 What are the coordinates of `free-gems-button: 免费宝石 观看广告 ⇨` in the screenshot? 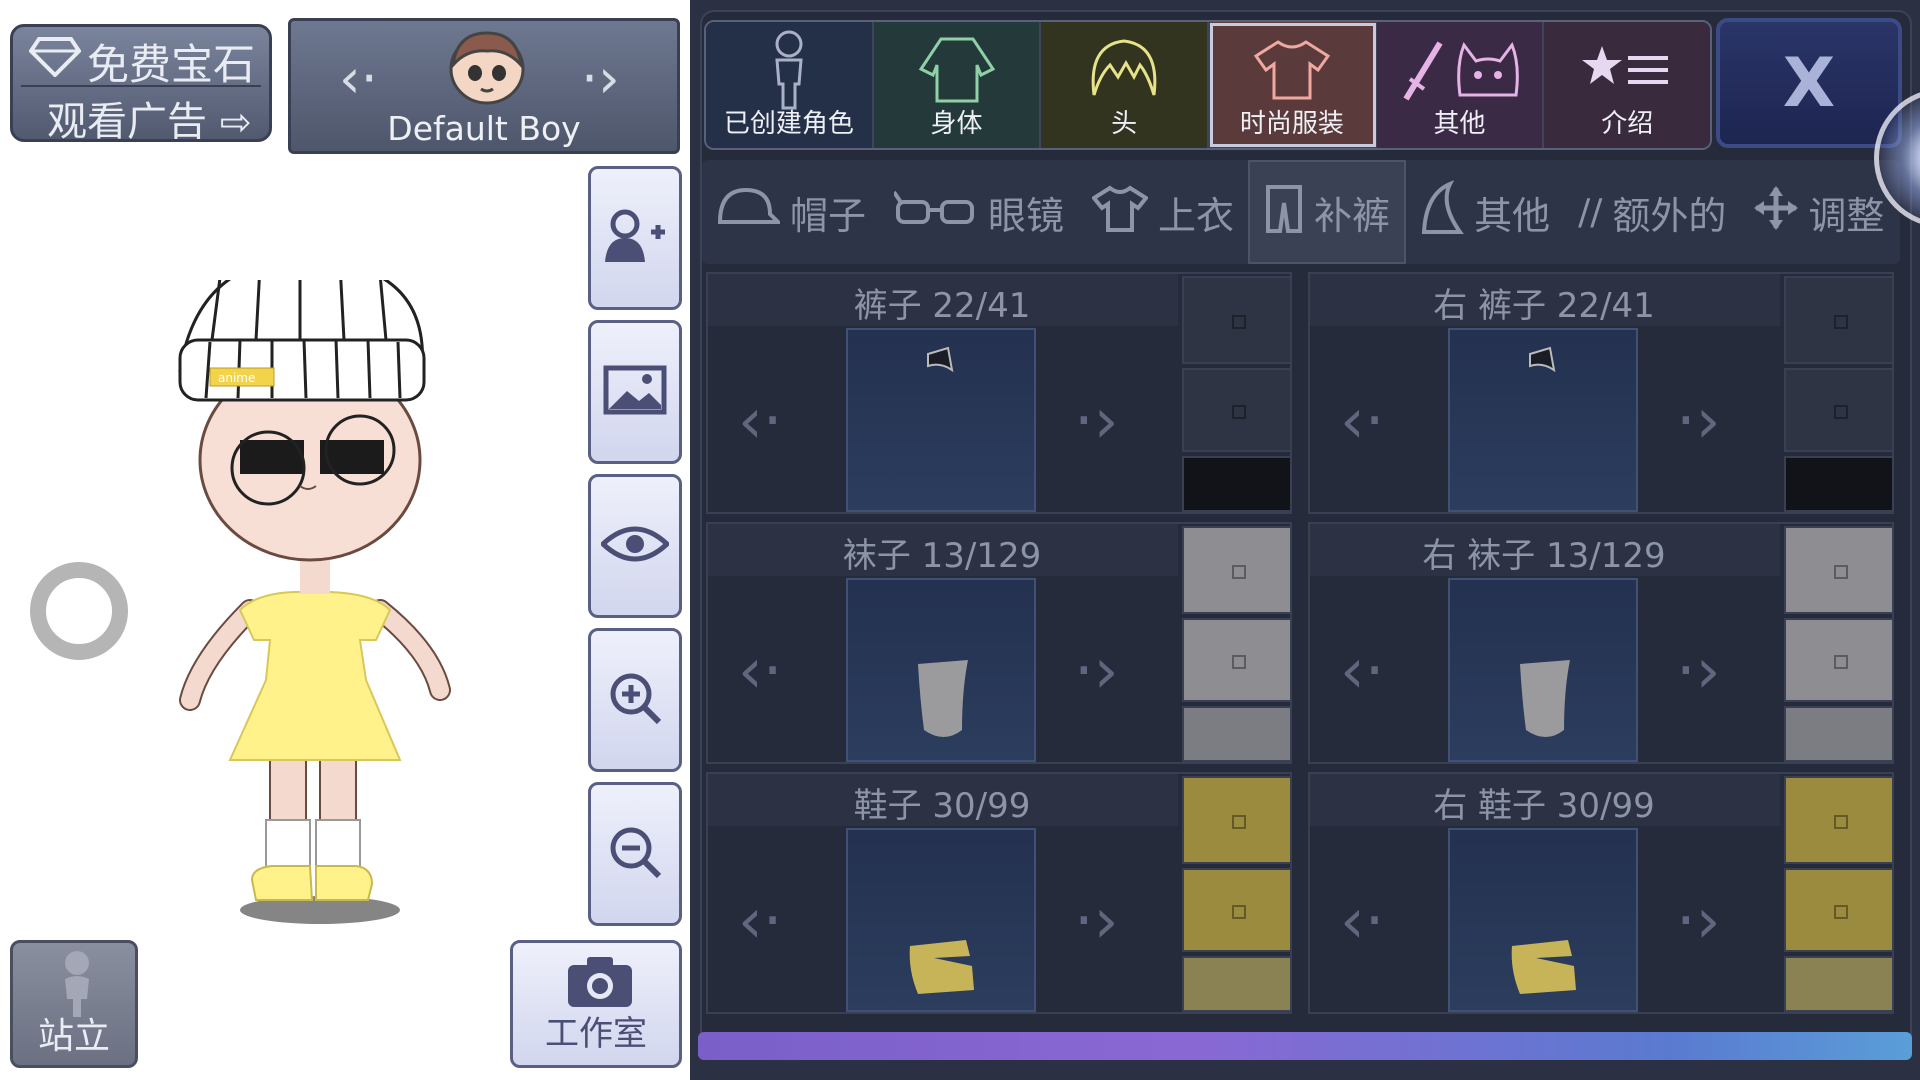 It's located at (141, 84).